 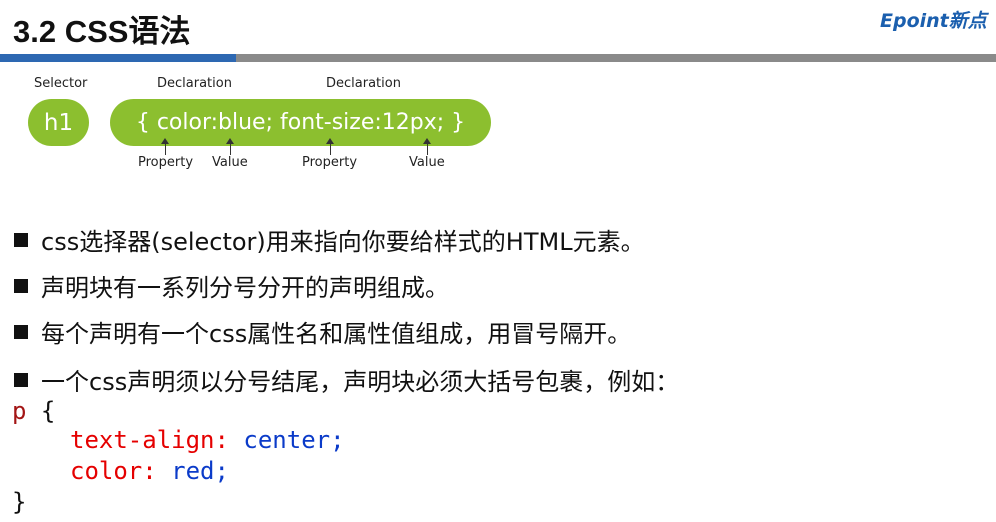 I want to click on label-value-1: Value, so click(x=230, y=162).